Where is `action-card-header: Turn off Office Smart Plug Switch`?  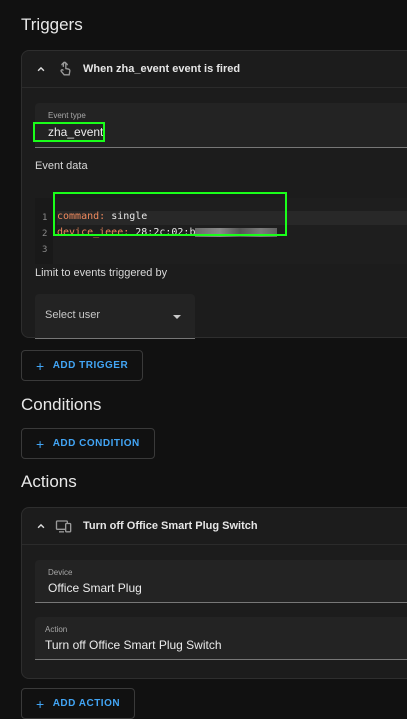
action-card-header: Turn off Office Smart Plug Switch is located at coordinates (214, 526).